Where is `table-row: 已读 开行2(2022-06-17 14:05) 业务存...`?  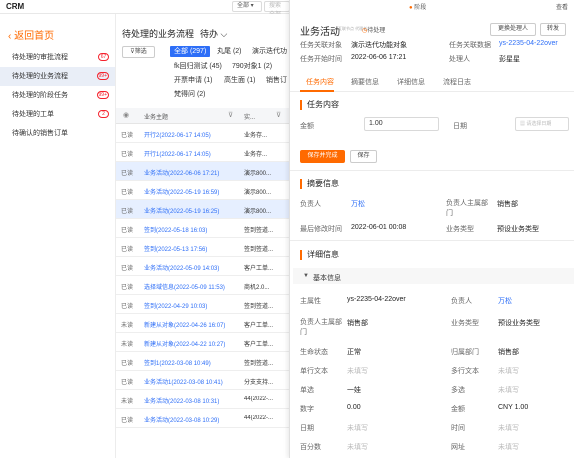
table-row: 已读 开行2(2022-06-17 14:05) 业务存... is located at coordinates (202, 133).